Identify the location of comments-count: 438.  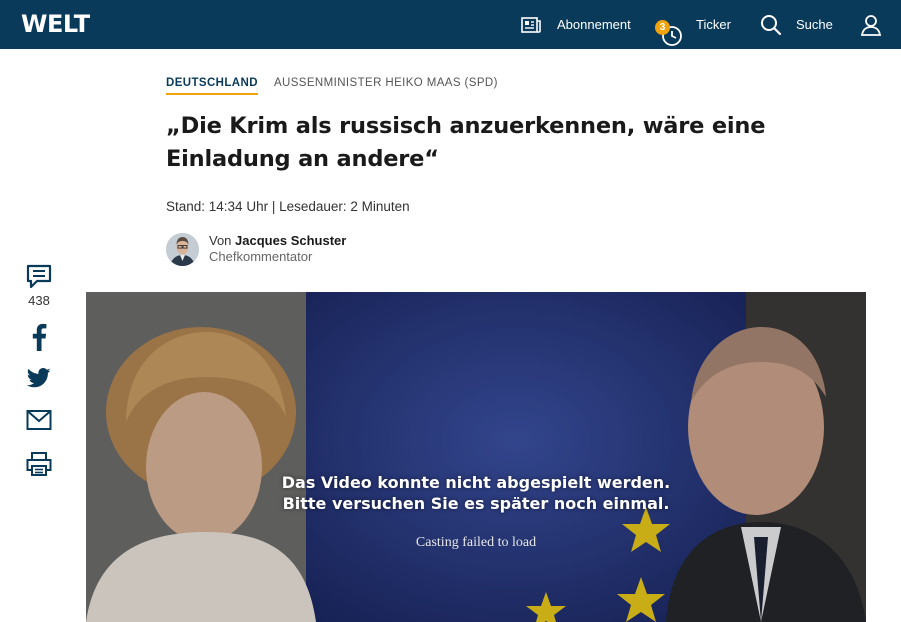
(39, 300).